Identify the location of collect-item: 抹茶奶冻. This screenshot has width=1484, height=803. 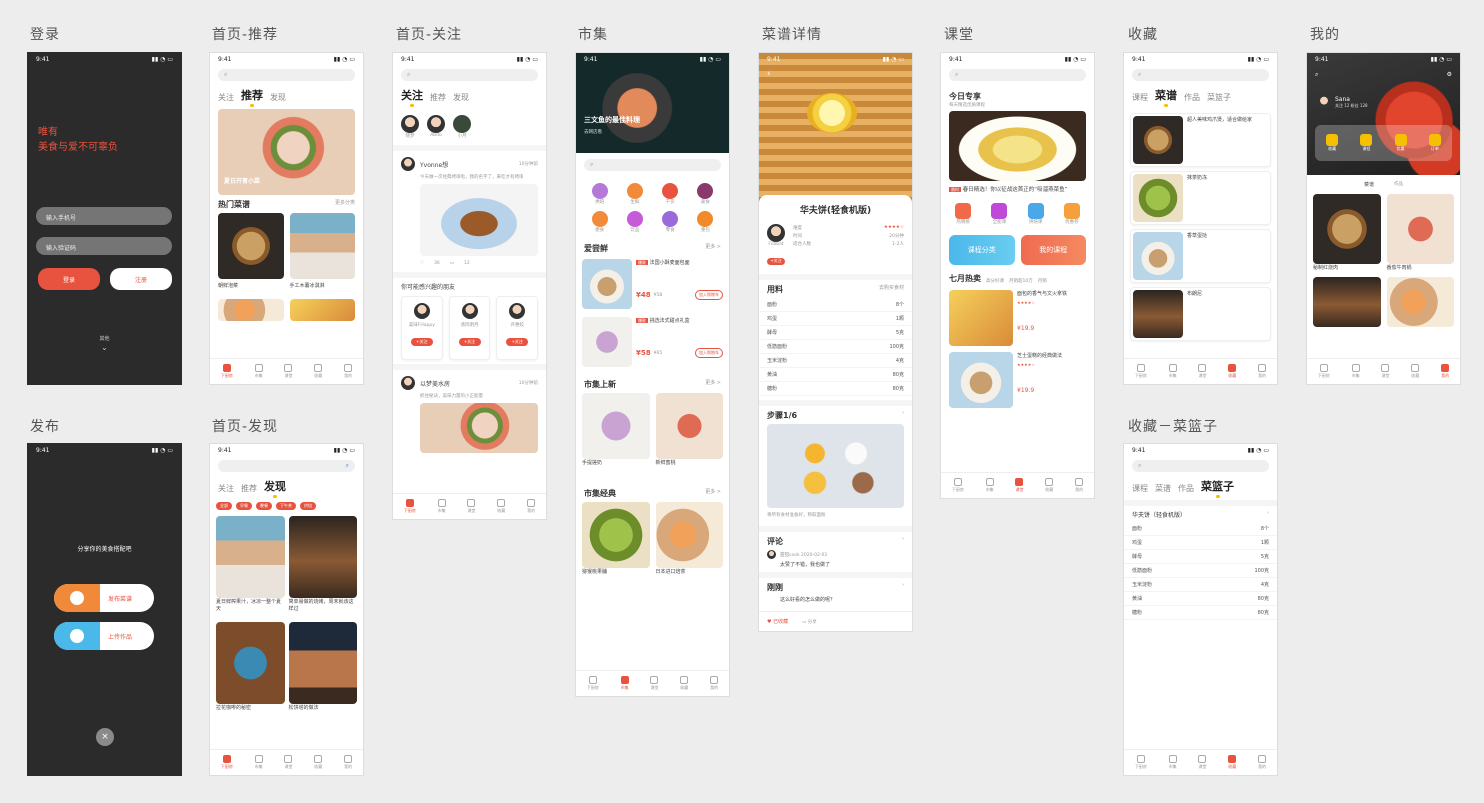
(1200, 198).